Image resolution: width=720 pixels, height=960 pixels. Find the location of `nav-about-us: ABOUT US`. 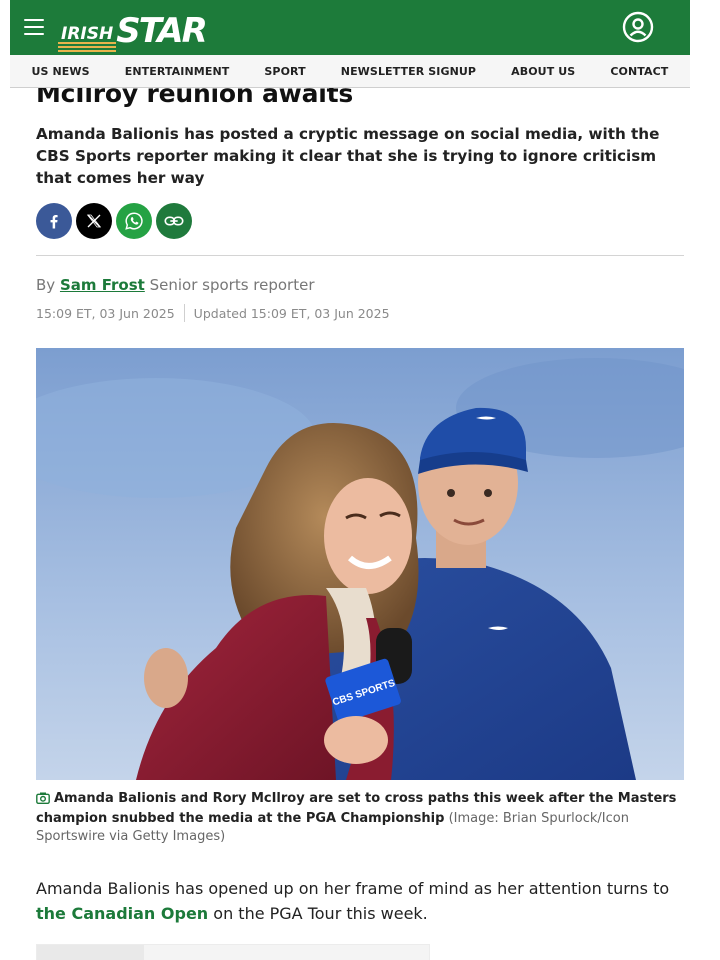

nav-about-us: ABOUT US is located at coordinates (543, 71).